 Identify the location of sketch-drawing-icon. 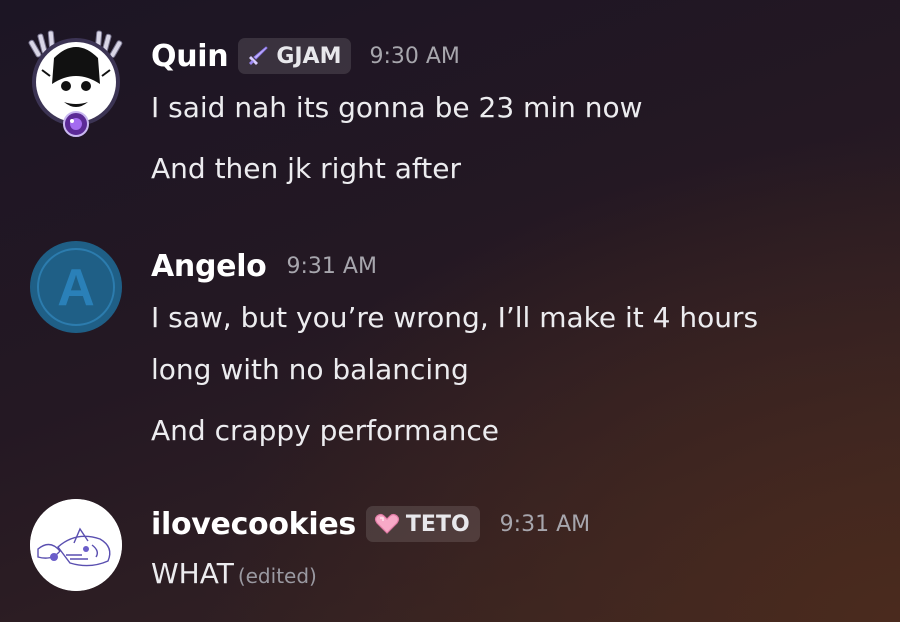
(76, 545).